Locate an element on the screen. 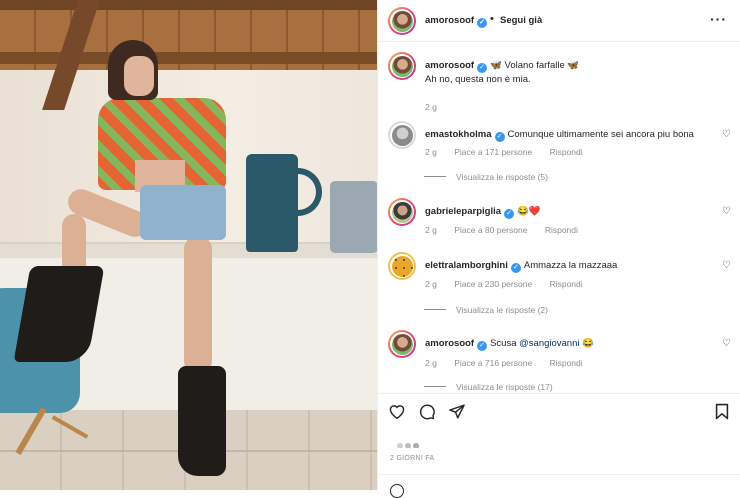 This screenshot has width=740, height=498. comment-likes: Piace a 716 persone is located at coordinates (493, 363).